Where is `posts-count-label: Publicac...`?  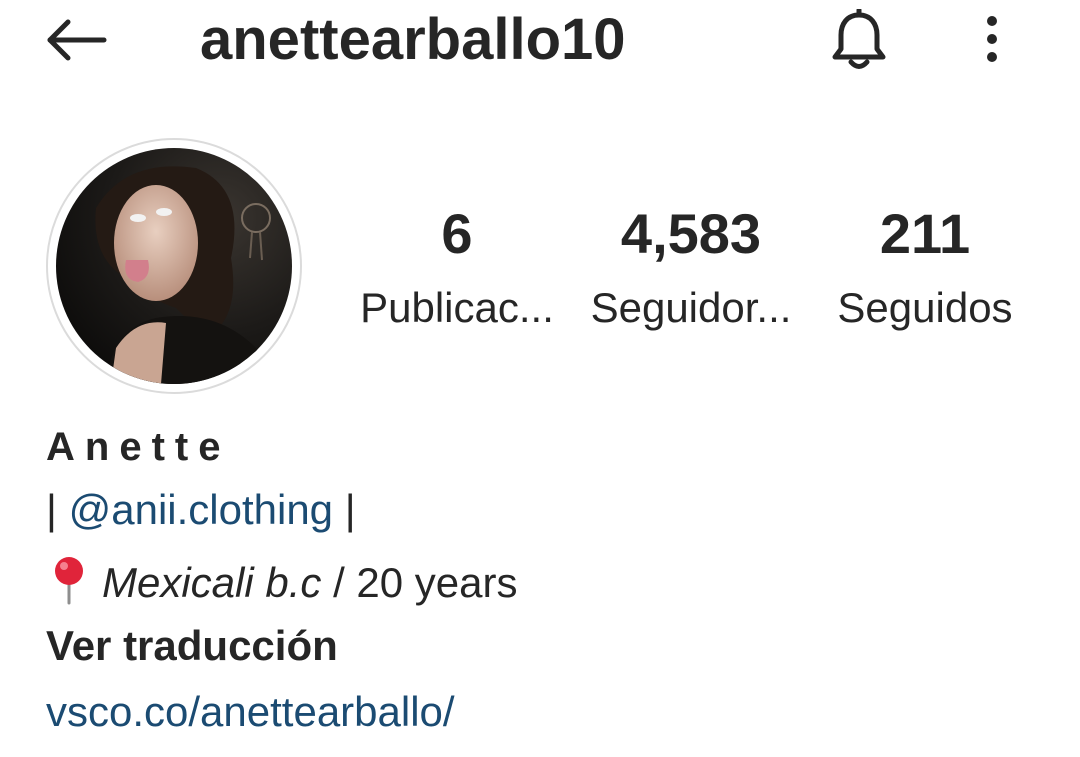
posts-count-label: Publicac... is located at coordinates (457, 307).